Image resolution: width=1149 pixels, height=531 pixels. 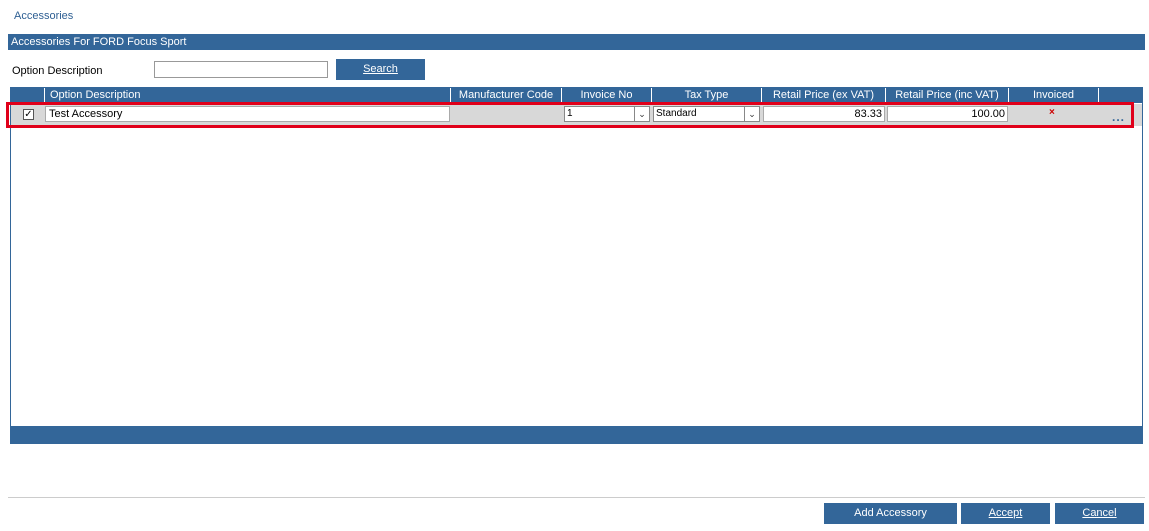 I want to click on search-button: Search, so click(x=380, y=69).